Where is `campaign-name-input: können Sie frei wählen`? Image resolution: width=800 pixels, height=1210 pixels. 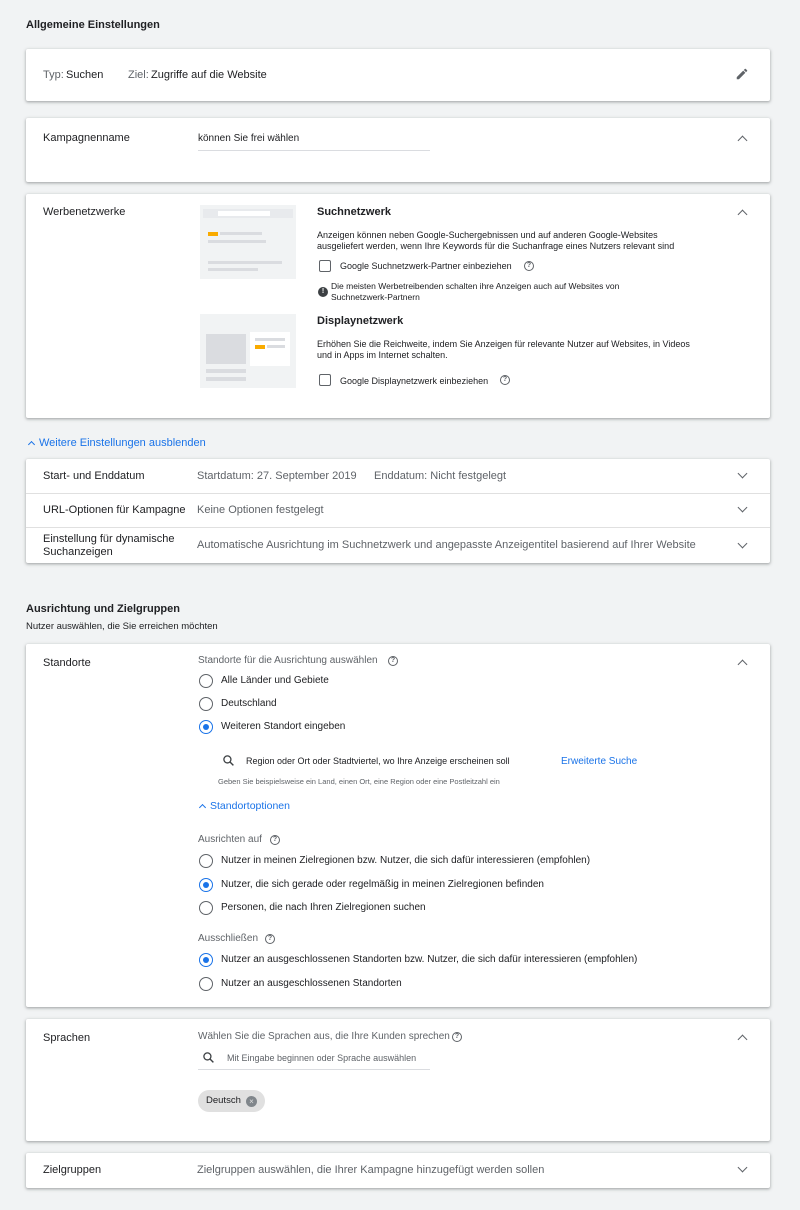
campaign-name-input: können Sie frei wählen is located at coordinates (248, 138).